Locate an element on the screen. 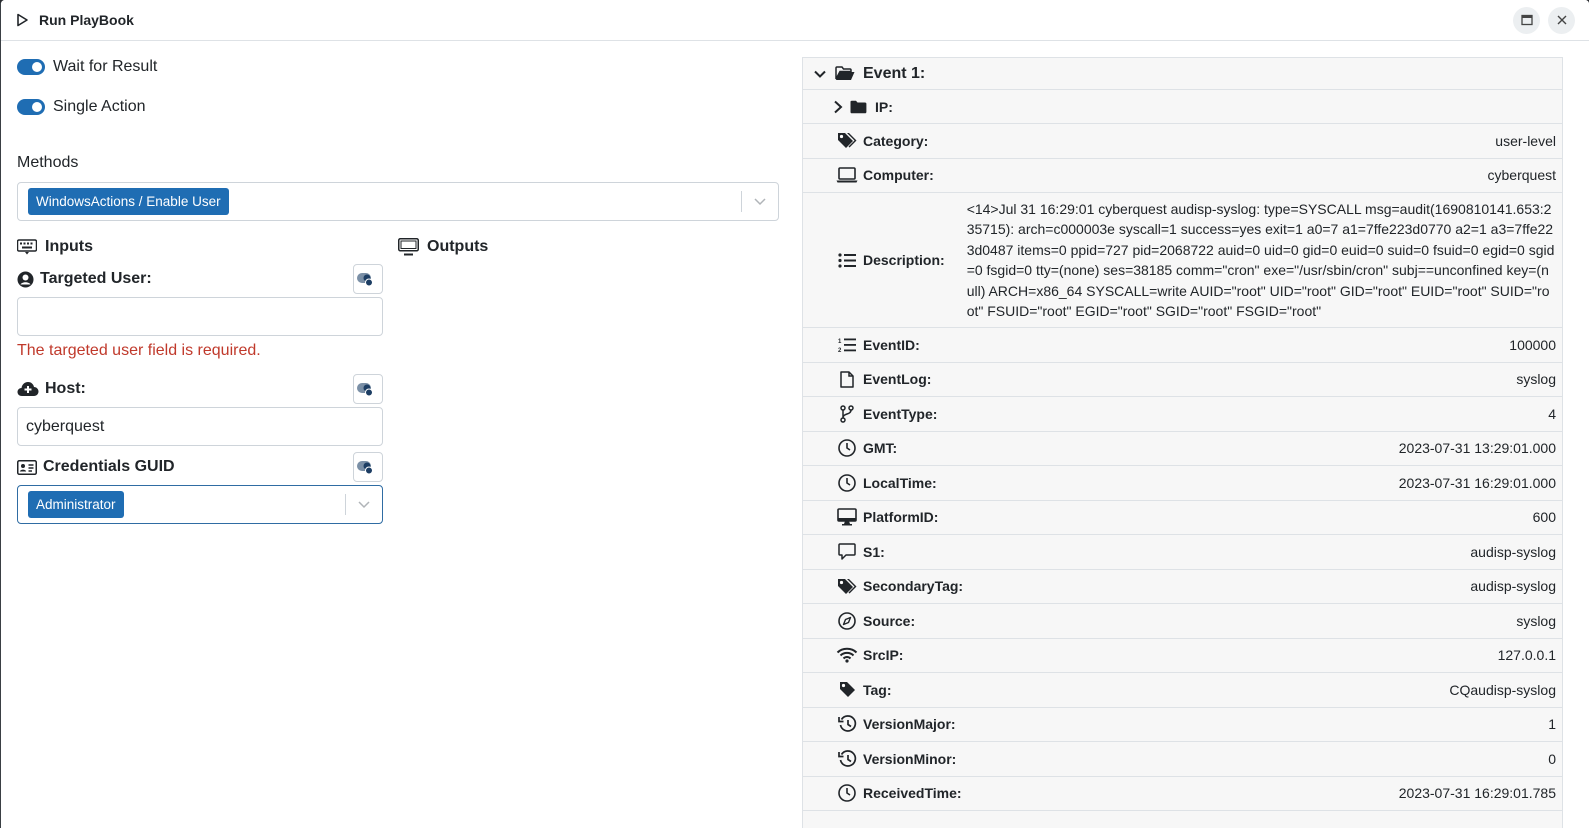 This screenshot has width=1589, height=828. targeted-user-variable-button is located at coordinates (368, 279).